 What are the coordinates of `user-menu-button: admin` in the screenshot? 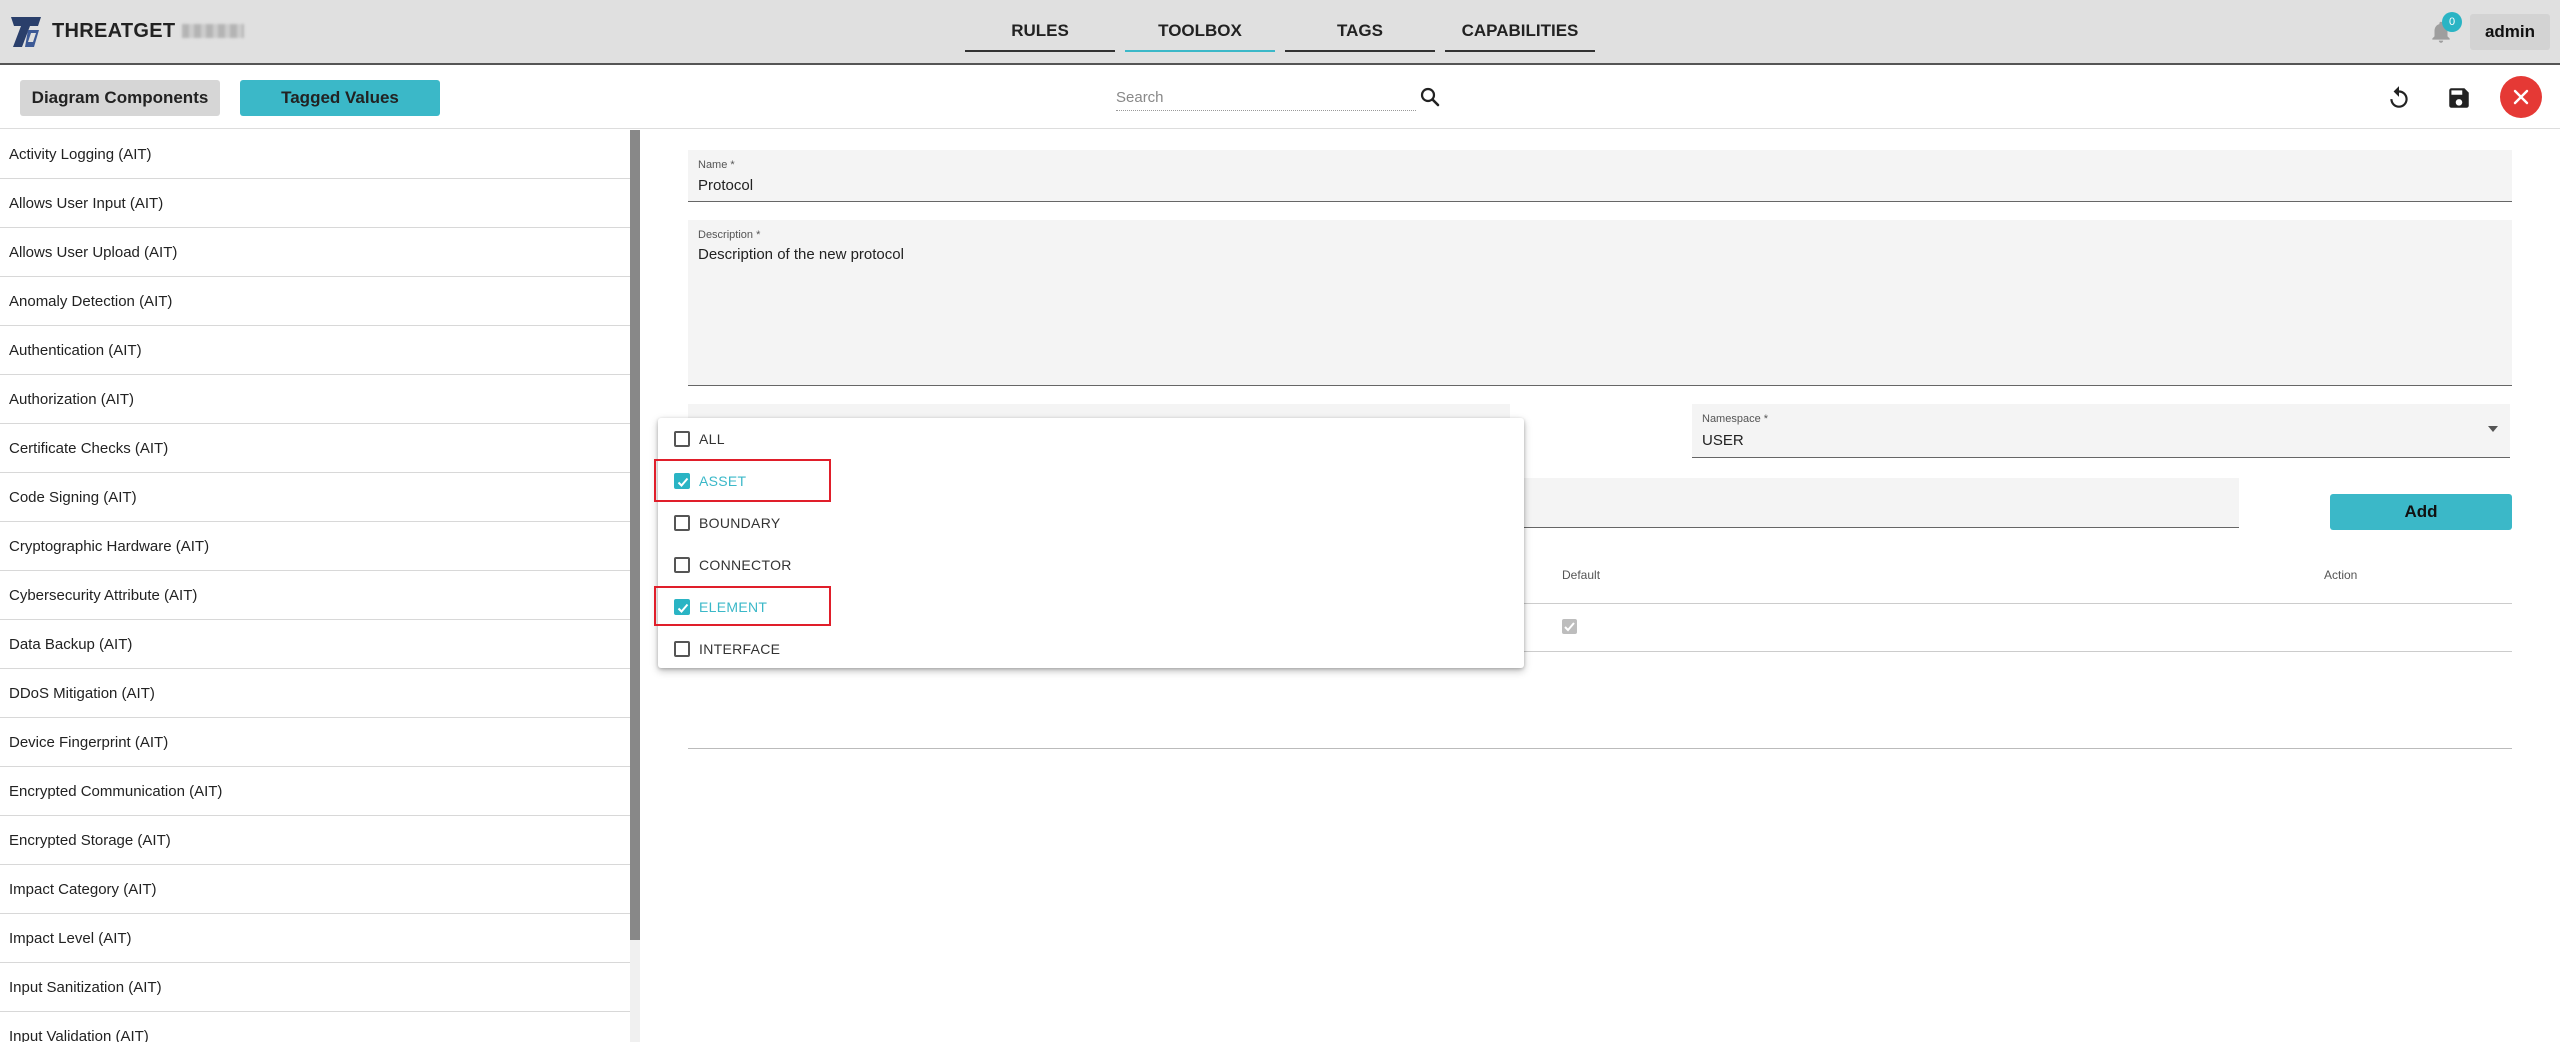 It's located at (2510, 32).